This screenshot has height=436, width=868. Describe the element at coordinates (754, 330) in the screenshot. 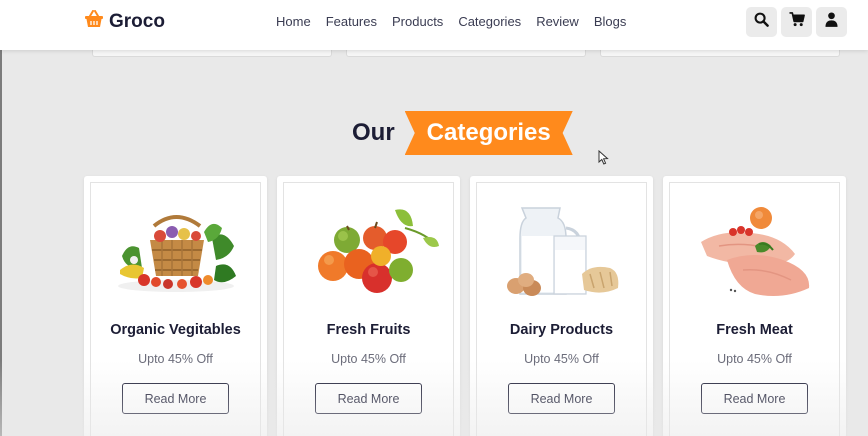

I see `category-title: Fresh Meat` at that location.